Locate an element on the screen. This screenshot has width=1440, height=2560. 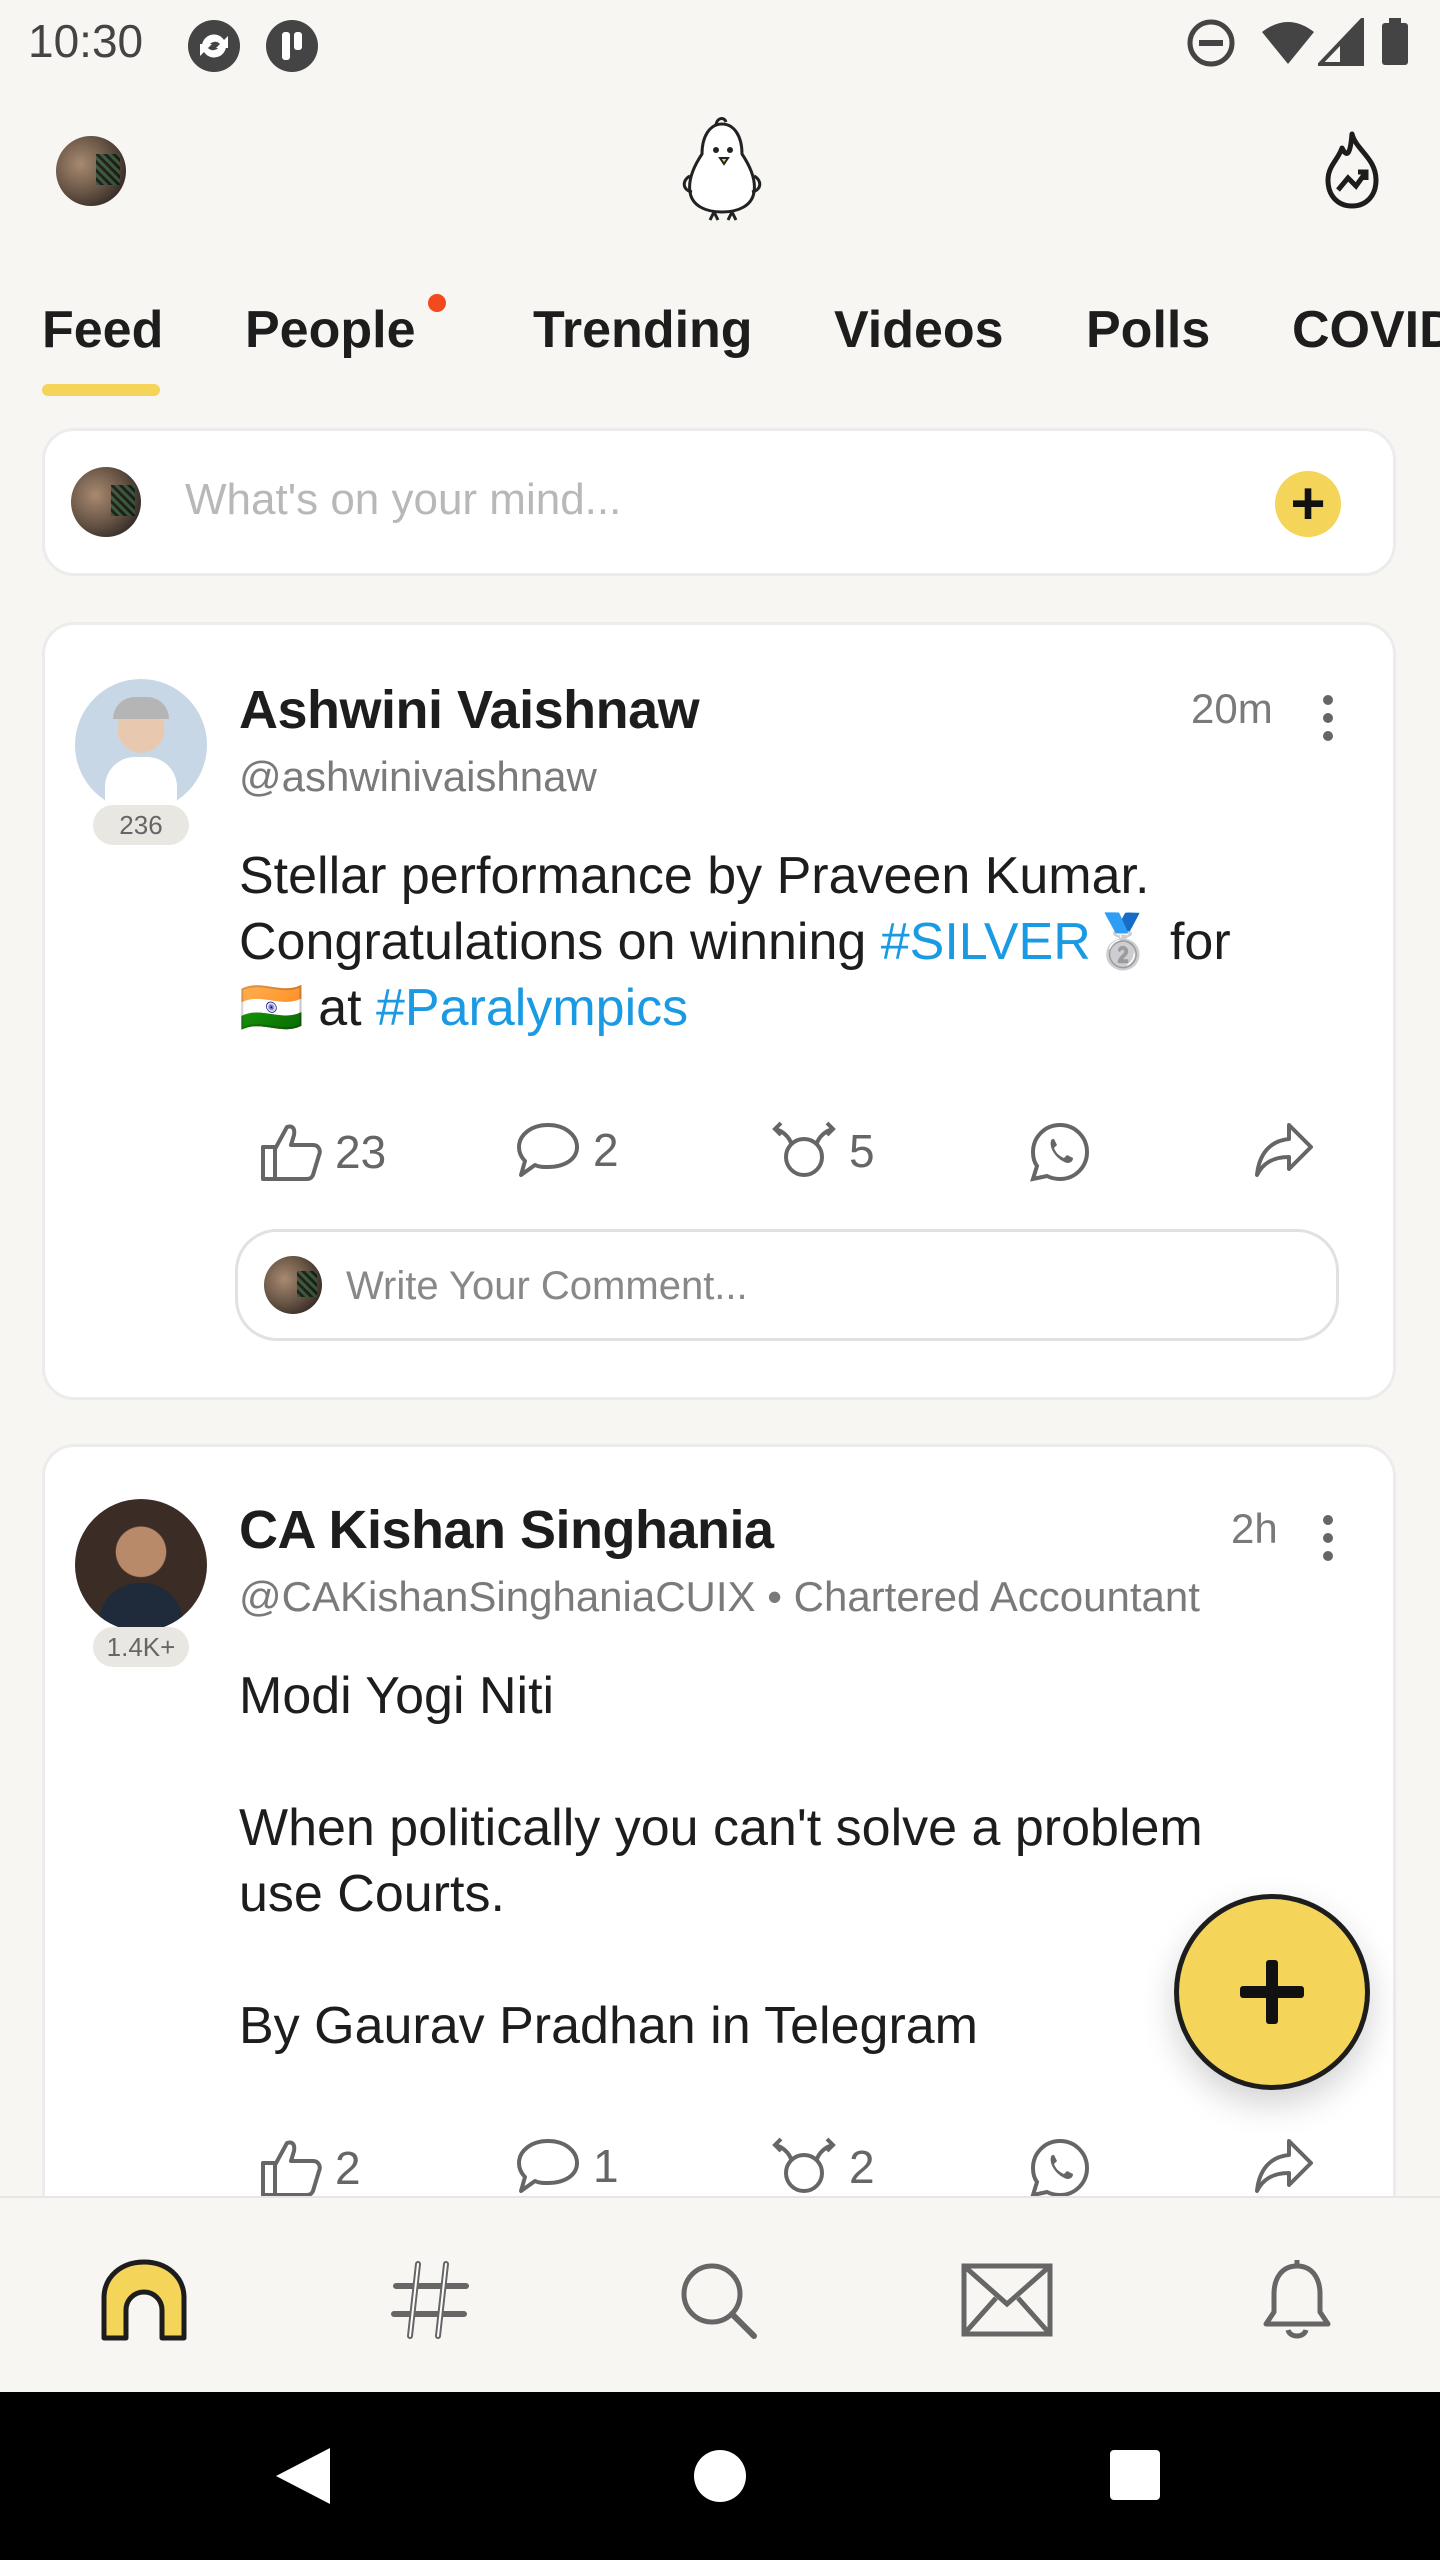
wifi-icon is located at coordinates (1288, 43).